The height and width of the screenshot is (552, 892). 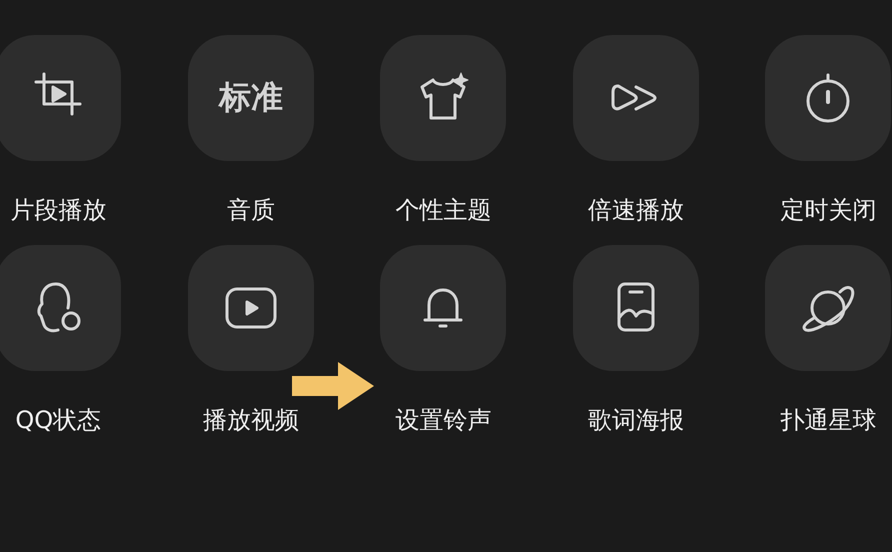 I want to click on quality-text: 标准, so click(x=250, y=97).